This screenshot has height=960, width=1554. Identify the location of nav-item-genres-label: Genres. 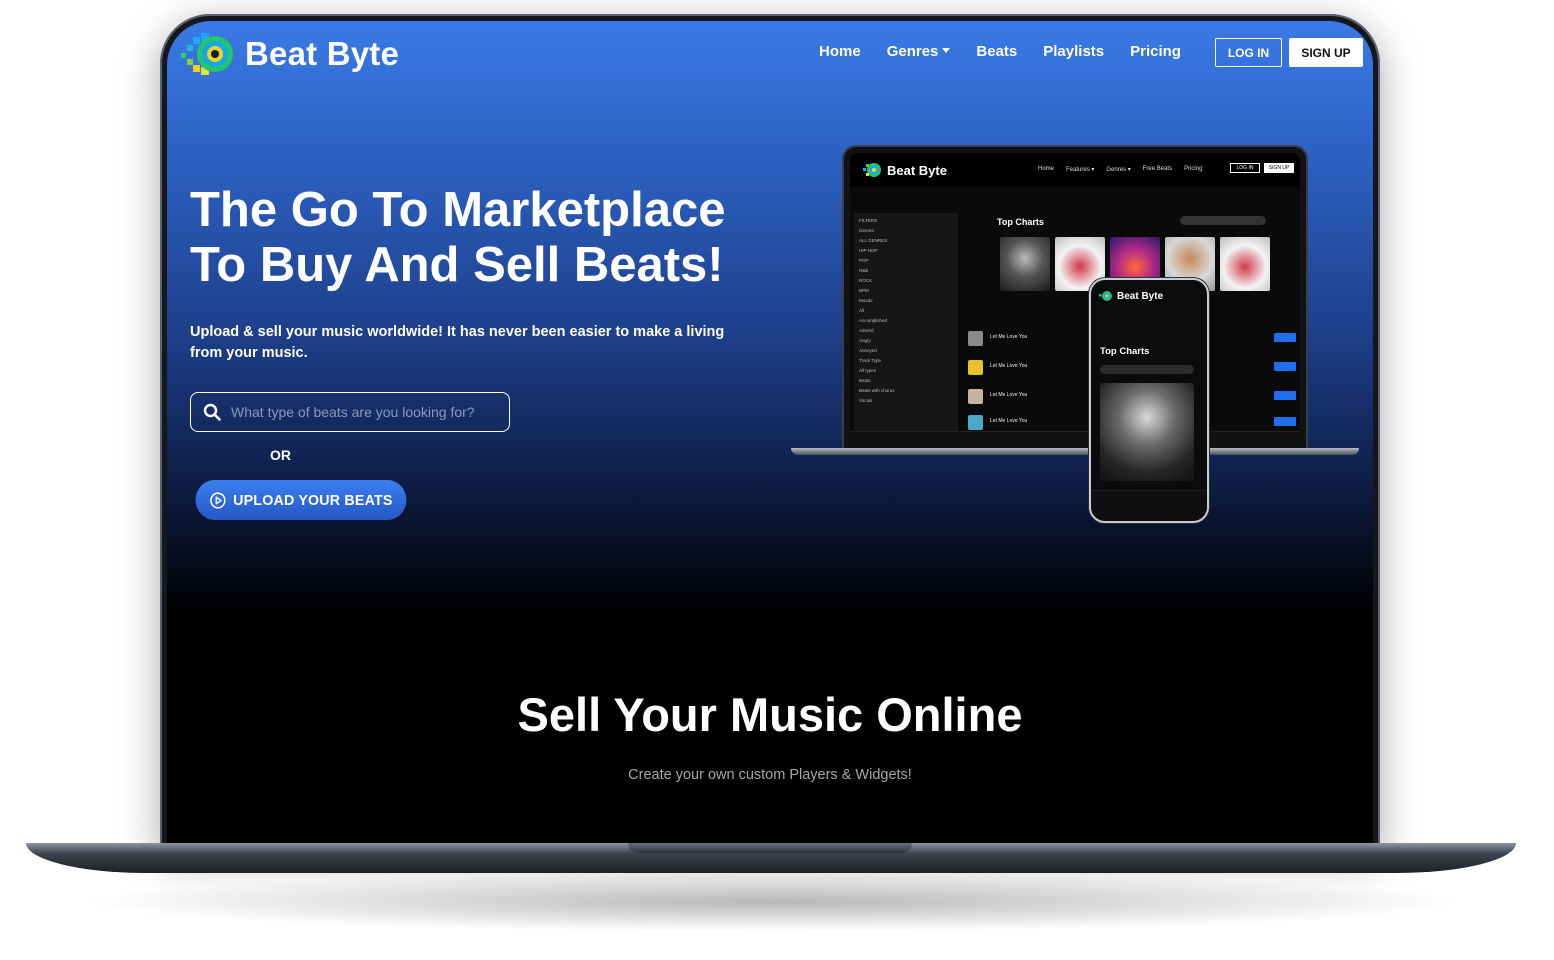
(912, 51).